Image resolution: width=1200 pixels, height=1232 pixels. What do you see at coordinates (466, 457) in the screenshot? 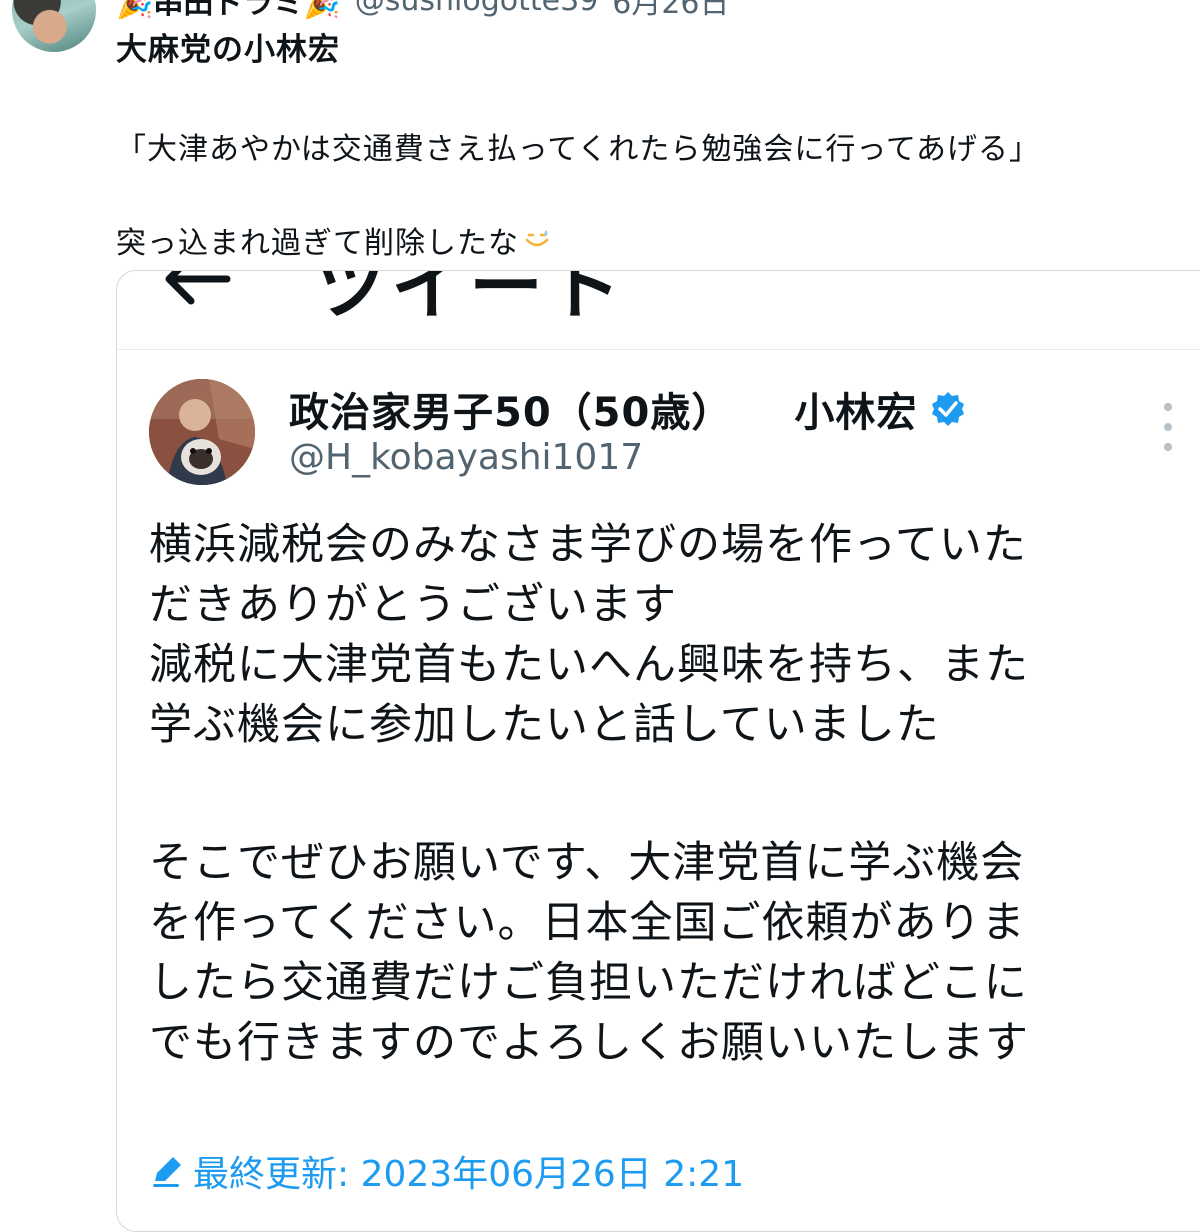
I see `quoted-author-handle: @H_kobayashi1017` at bounding box center [466, 457].